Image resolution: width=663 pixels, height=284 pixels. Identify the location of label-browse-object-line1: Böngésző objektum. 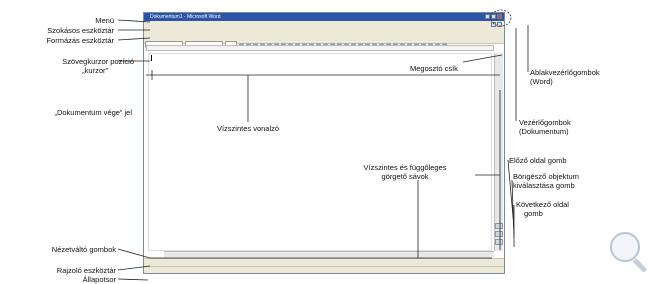
(546, 176).